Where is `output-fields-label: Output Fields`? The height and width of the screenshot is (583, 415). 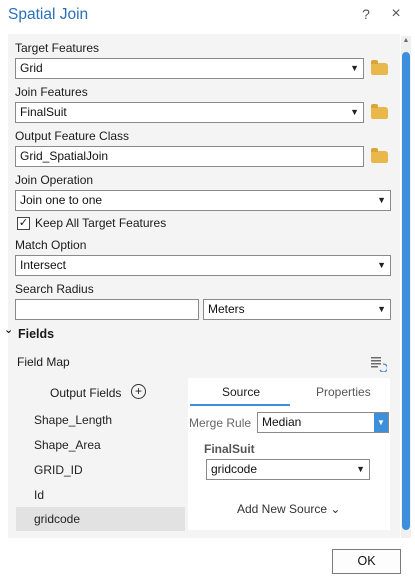 output-fields-label: Output Fields is located at coordinates (86, 393).